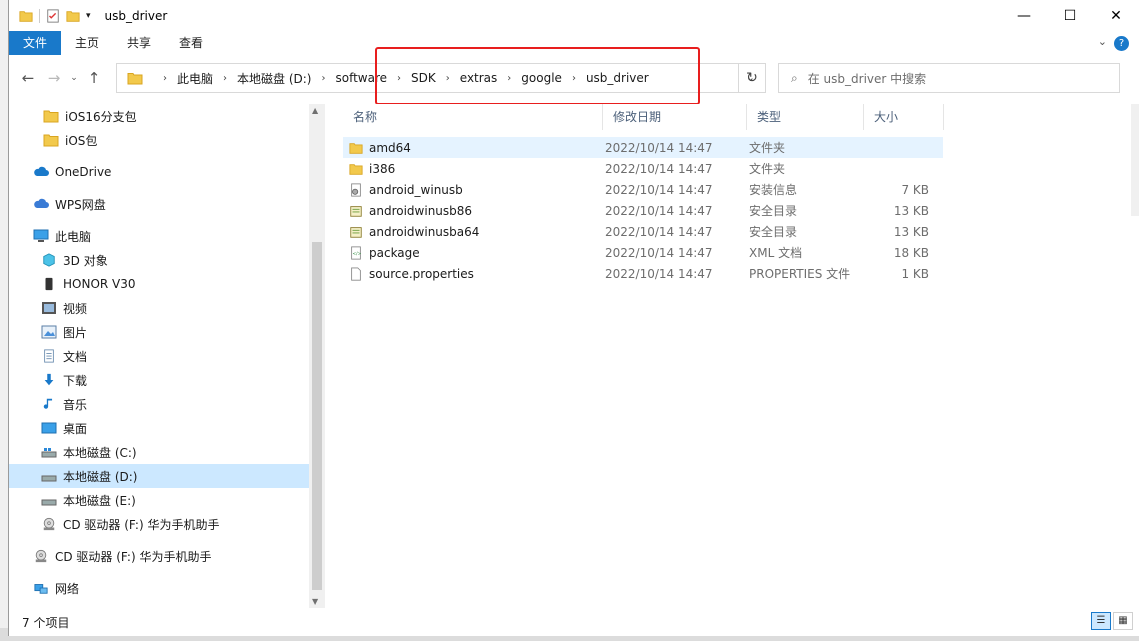  I want to click on search-input: ⌕ 在 usb_driver 中搜索, so click(949, 78).